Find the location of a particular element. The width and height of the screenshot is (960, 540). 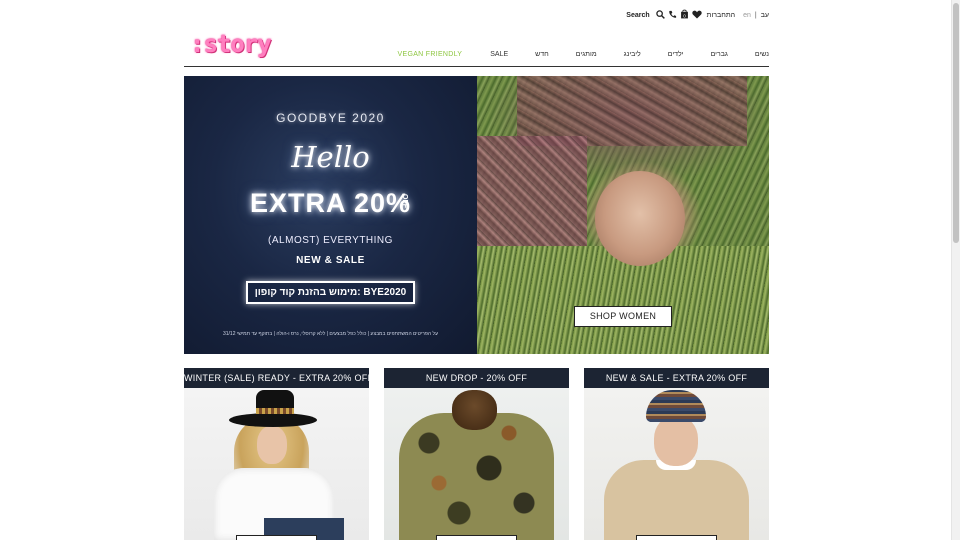

photo-head is located at coordinates (474, 410).